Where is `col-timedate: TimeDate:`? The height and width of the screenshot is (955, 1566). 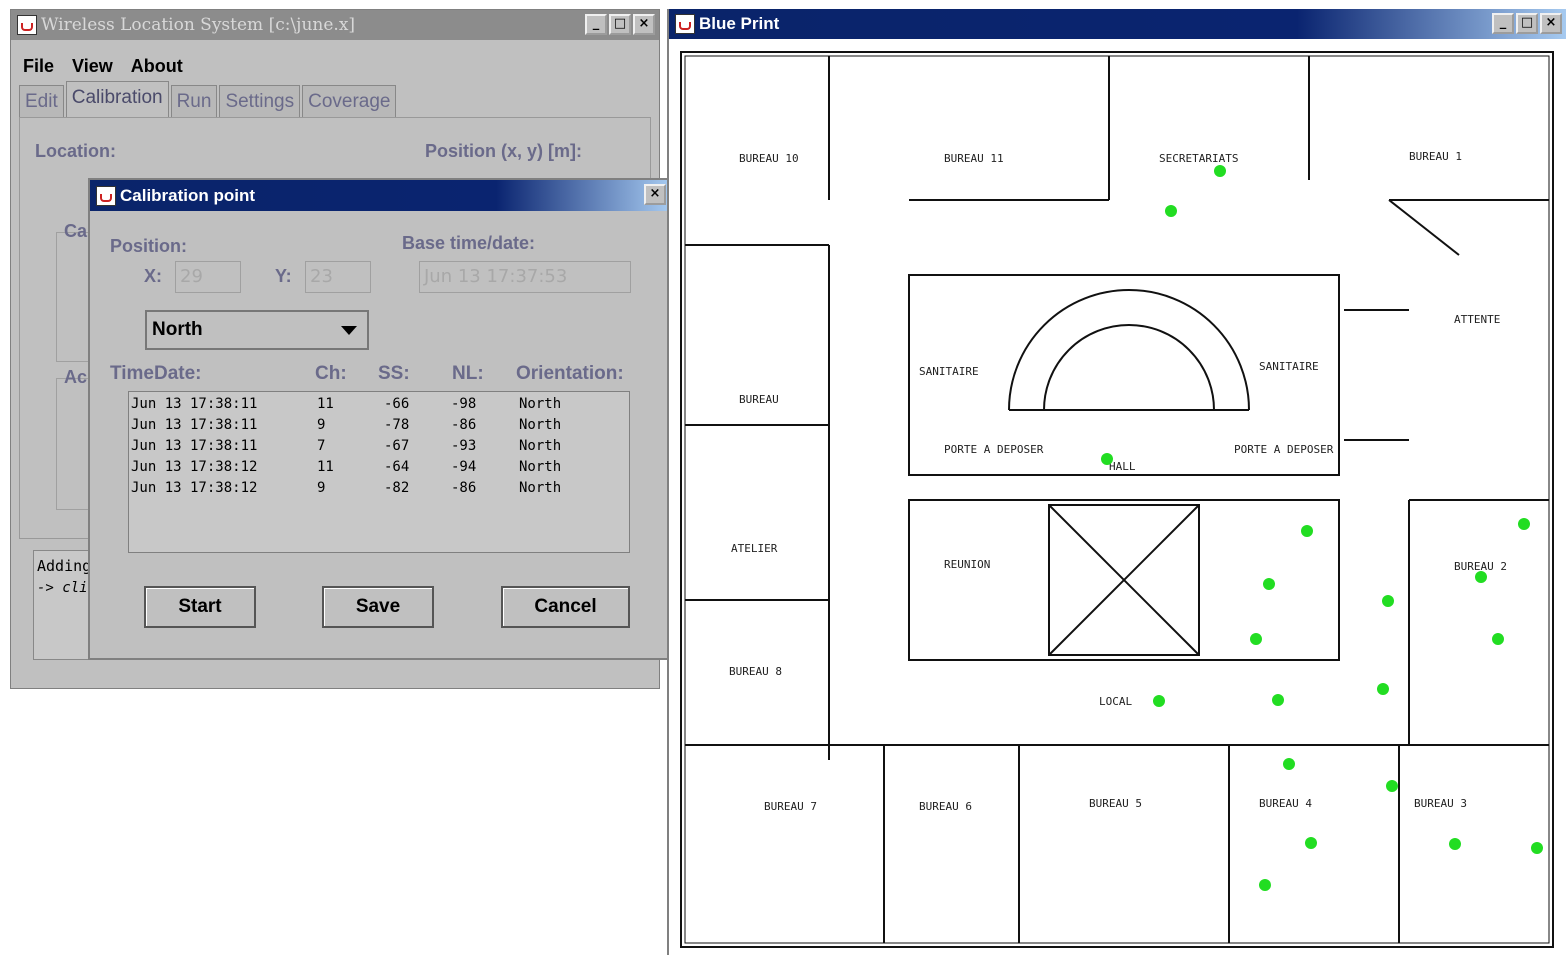 col-timedate: TimeDate: is located at coordinates (156, 373).